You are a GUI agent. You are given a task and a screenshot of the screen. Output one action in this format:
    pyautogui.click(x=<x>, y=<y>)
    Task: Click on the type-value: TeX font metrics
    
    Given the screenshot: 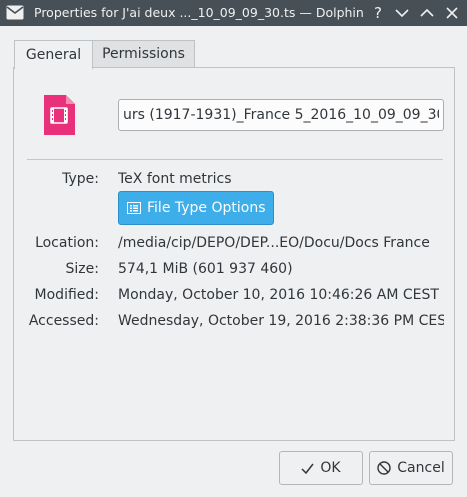 What is the action you would take?
    pyautogui.click(x=175, y=179)
    